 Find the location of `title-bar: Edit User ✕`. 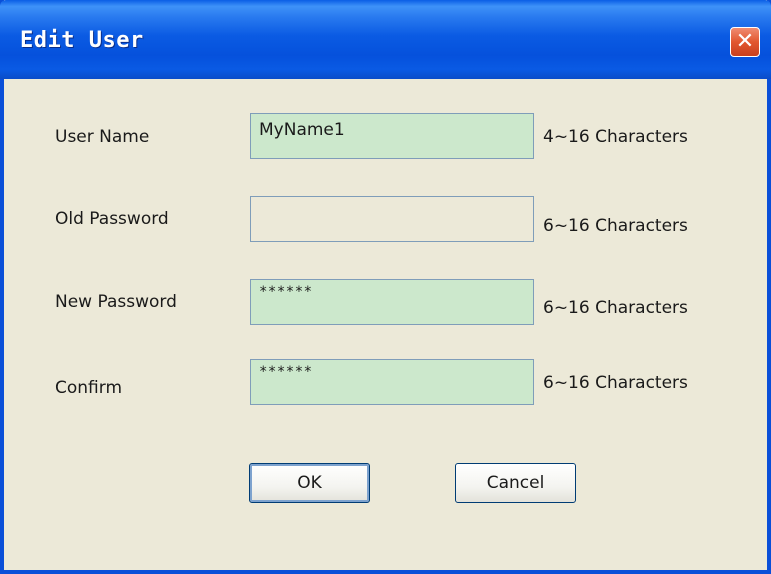

title-bar: Edit User ✕ is located at coordinates (385, 39).